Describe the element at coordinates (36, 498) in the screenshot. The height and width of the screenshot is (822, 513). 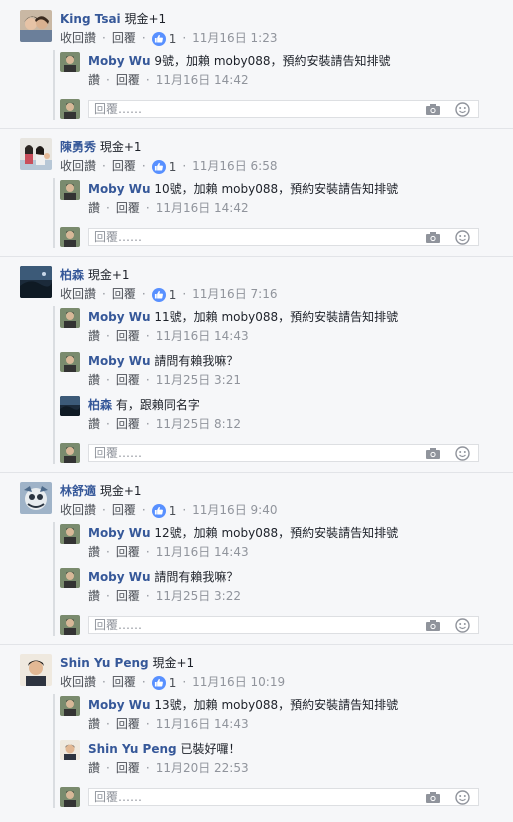
I see `avatar-lin-shu-shi` at that location.